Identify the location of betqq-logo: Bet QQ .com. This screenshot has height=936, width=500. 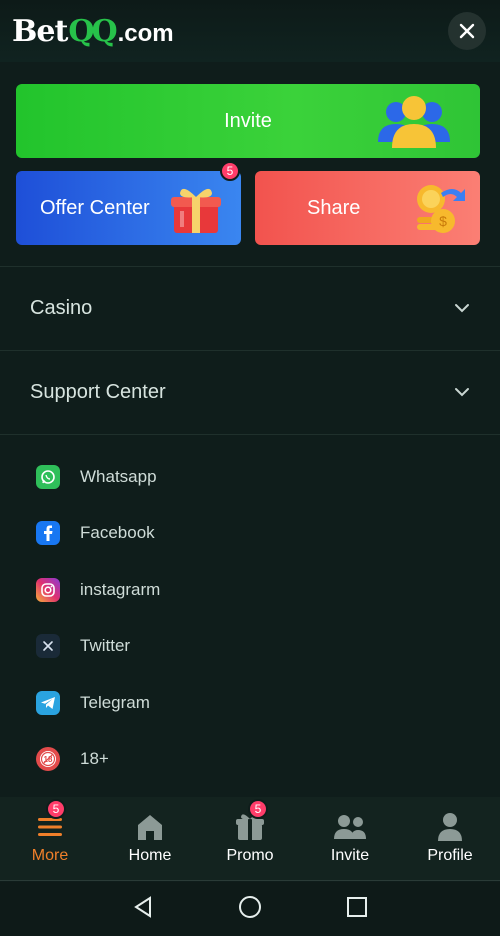
(93, 31).